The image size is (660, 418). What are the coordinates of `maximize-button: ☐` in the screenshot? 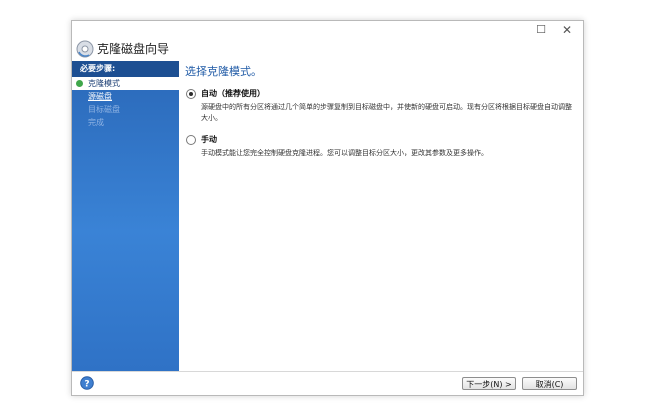 It's located at (541, 30).